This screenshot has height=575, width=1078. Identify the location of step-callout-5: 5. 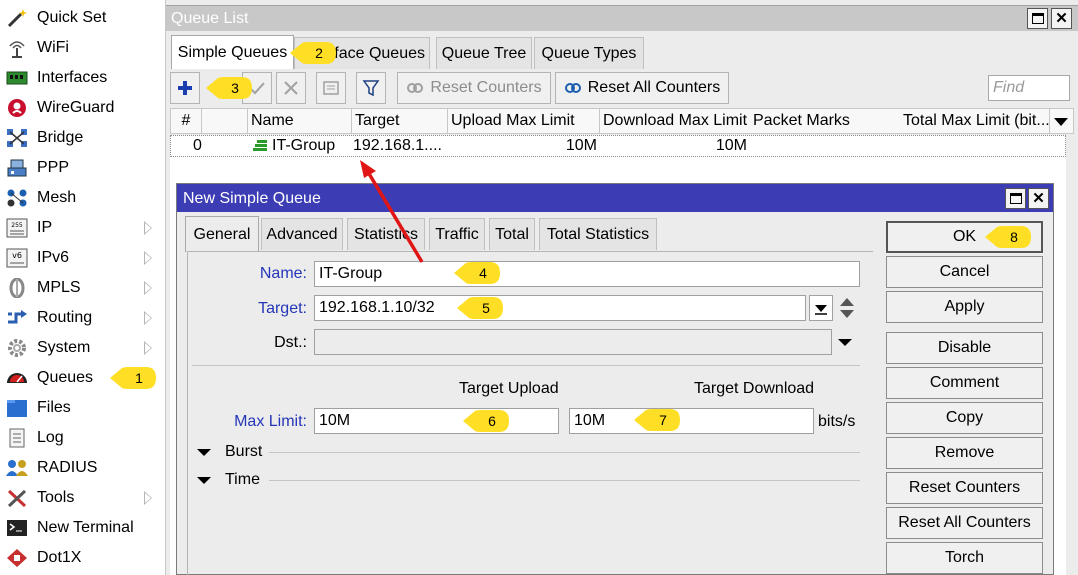
(480, 308).